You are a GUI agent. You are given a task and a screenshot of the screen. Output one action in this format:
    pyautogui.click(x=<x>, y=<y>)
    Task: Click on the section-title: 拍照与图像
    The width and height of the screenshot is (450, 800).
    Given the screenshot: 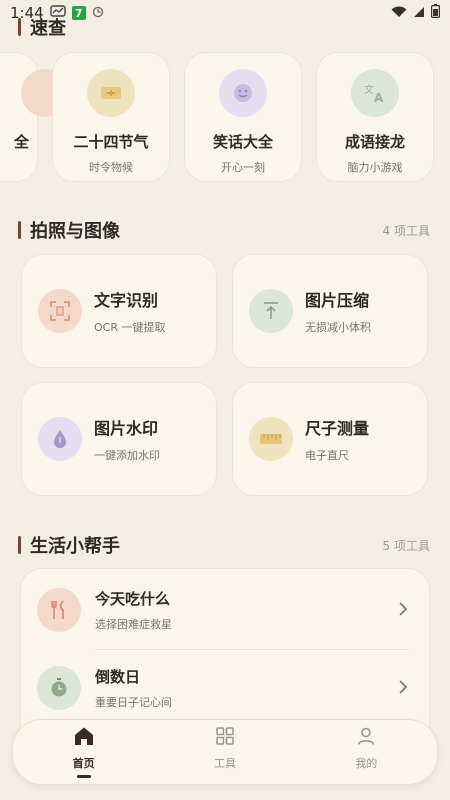 What is the action you would take?
    pyautogui.click(x=75, y=231)
    